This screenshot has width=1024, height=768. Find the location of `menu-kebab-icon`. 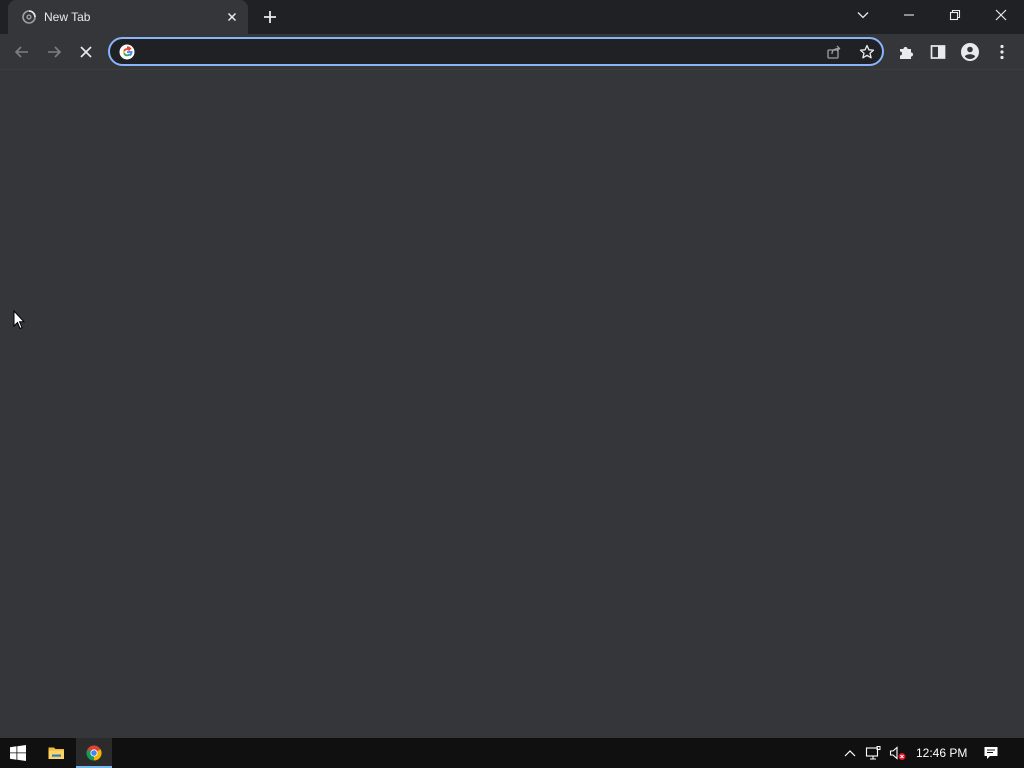

menu-kebab-icon is located at coordinates (1002, 52).